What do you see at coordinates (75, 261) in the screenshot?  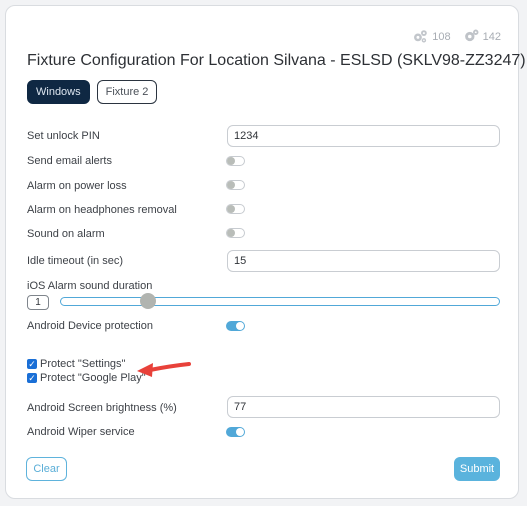 I see `idle-timeout-label: Idle timeout (in sec)` at bounding box center [75, 261].